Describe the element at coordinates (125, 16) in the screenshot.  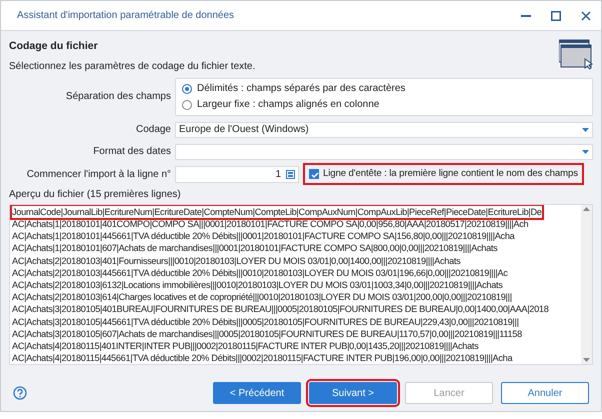
I see `window-title: Assistant d'importation paramétrable de données` at that location.